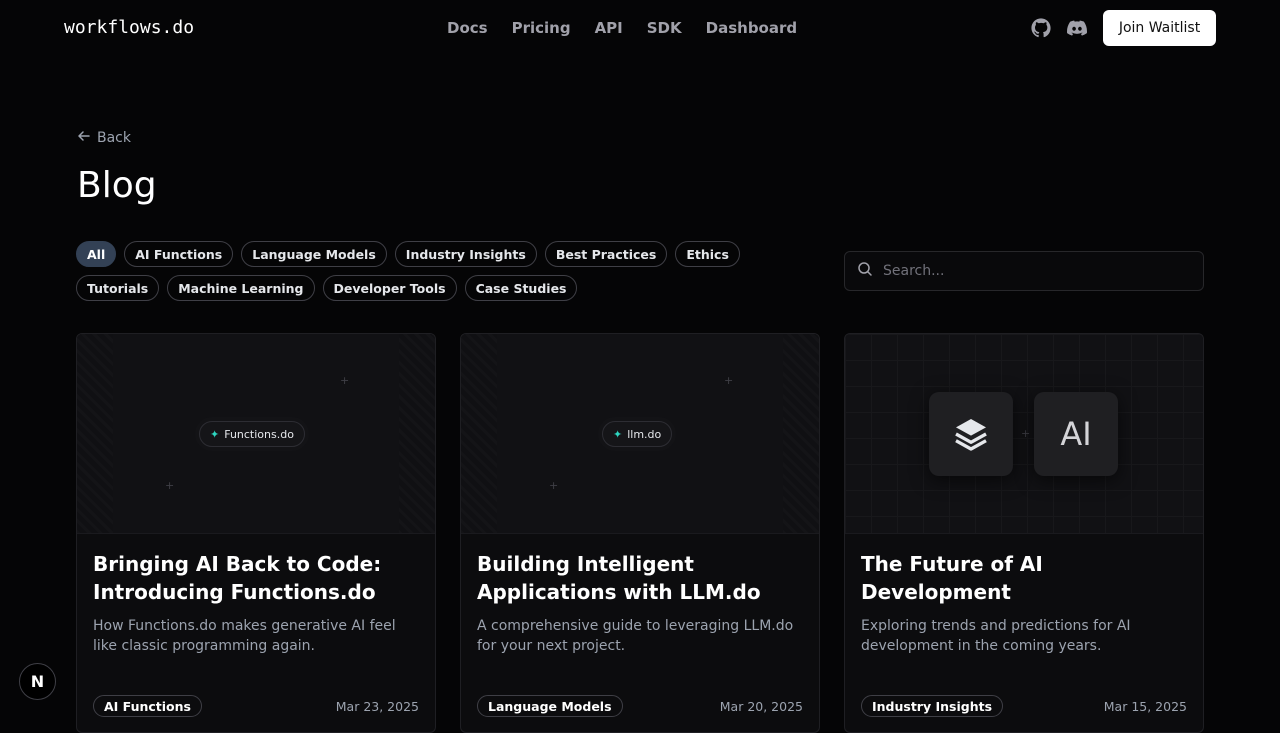 The height and width of the screenshot is (733, 1280). Describe the element at coordinates (389, 288) in the screenshot. I see `filter-developer-tools: Developer Tools` at that location.